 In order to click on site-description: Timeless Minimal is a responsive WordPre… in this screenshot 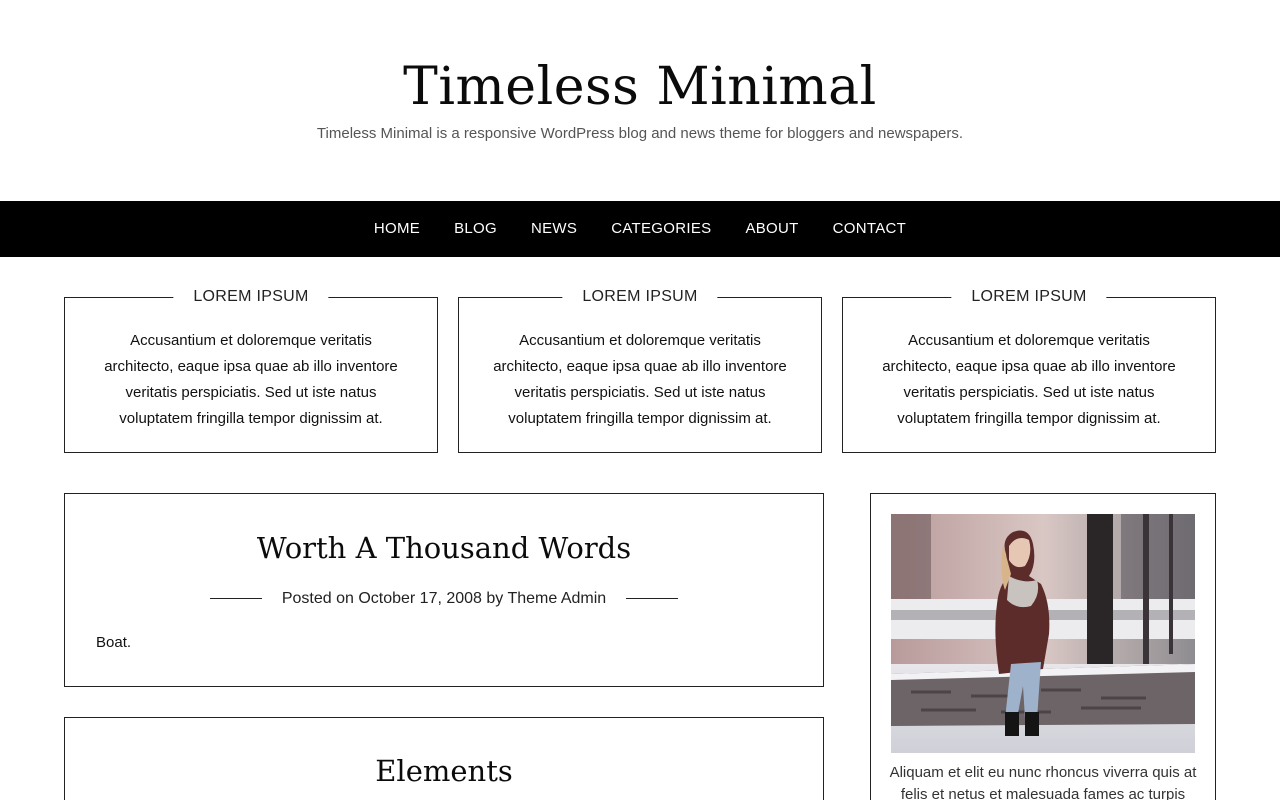, I will do `click(640, 133)`.